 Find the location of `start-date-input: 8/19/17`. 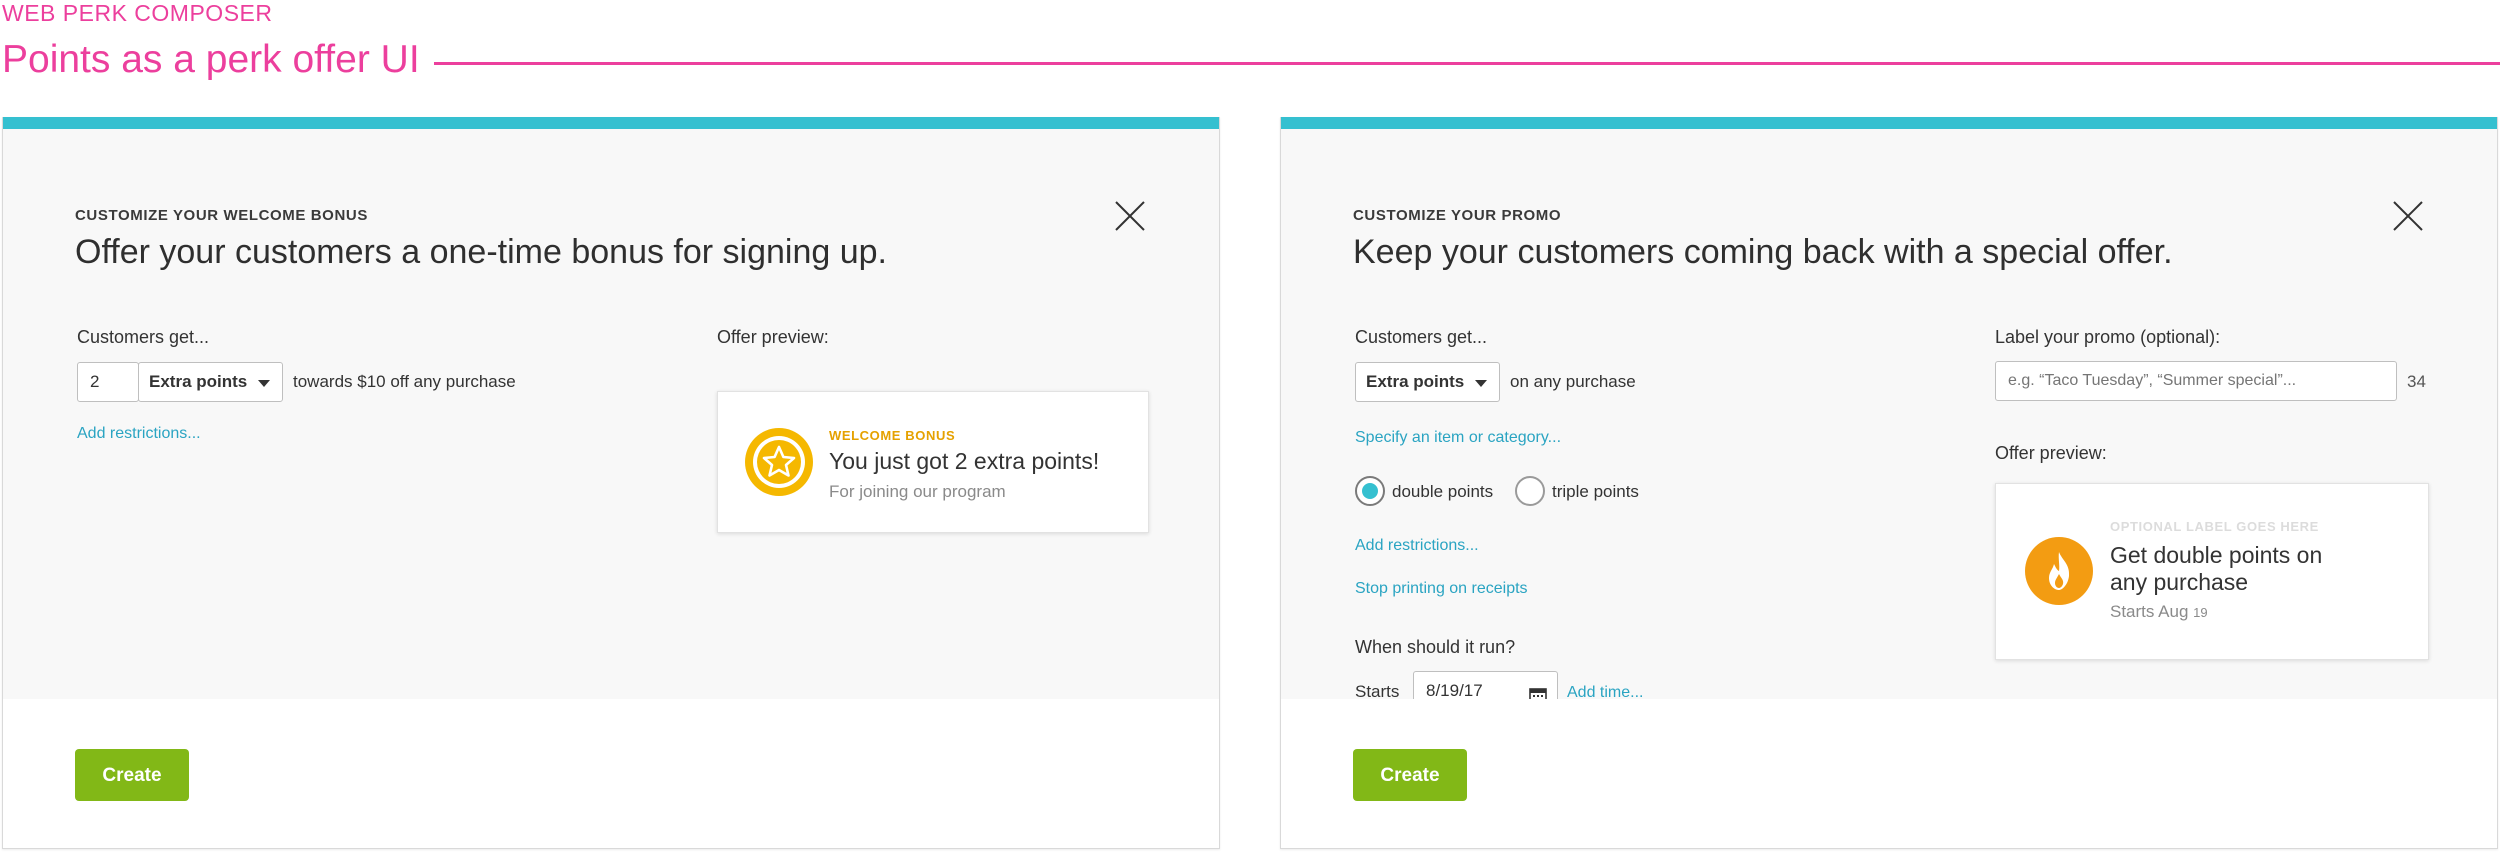

start-date-input: 8/19/17 is located at coordinates (1485, 685).